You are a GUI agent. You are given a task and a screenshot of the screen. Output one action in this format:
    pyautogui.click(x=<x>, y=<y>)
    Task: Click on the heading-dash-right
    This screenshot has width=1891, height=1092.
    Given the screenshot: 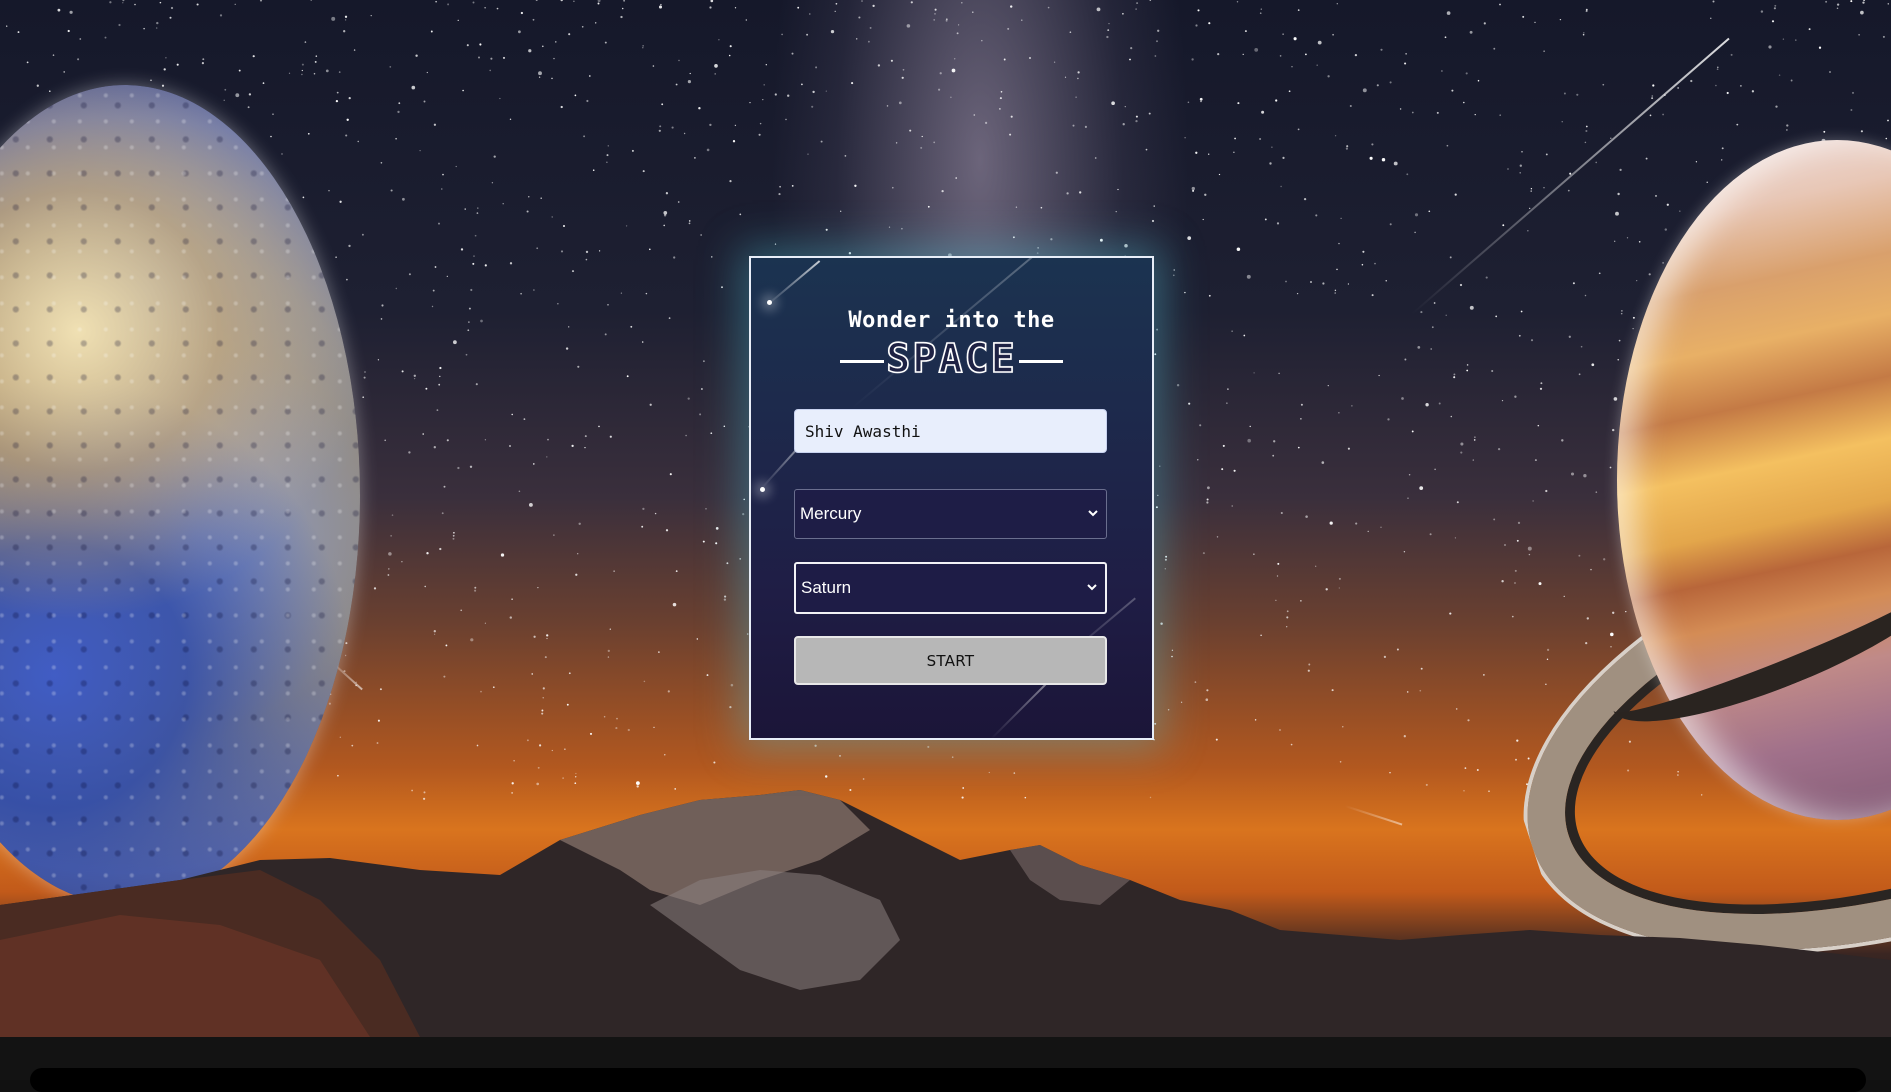 What is the action you would take?
    pyautogui.click(x=1040, y=361)
    